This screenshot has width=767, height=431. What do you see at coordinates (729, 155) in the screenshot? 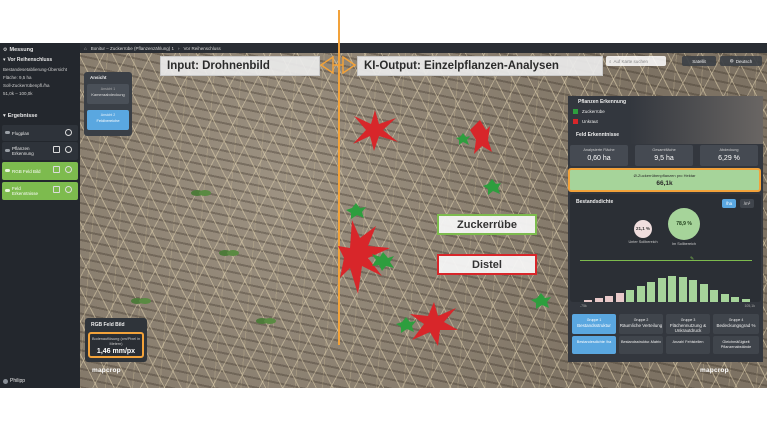
I see `stat-card: Abdeckung 6,29 %` at bounding box center [729, 155].